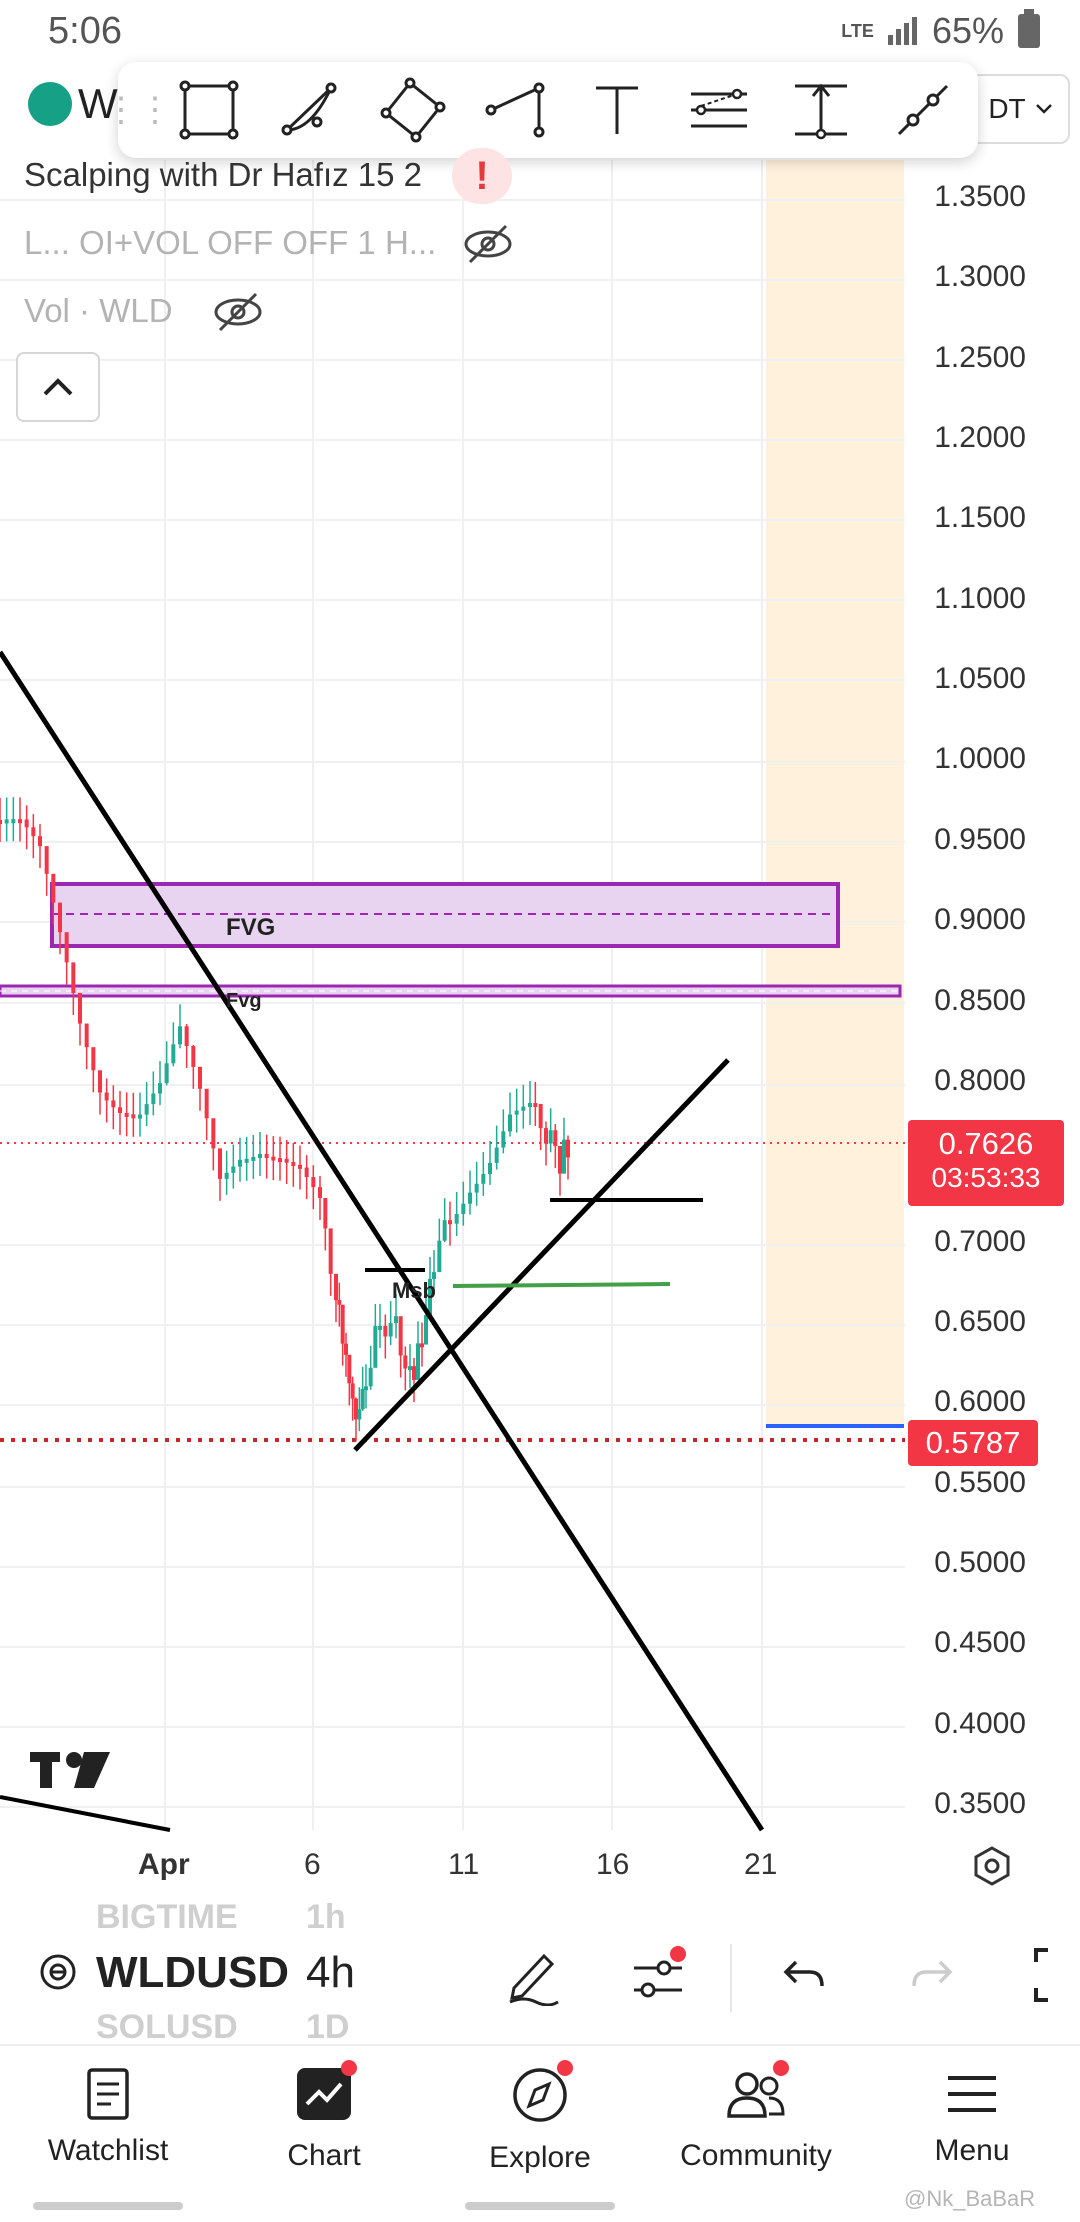 The width and height of the screenshot is (1080, 2222). I want to click on collapse-legend-button, so click(58, 387).